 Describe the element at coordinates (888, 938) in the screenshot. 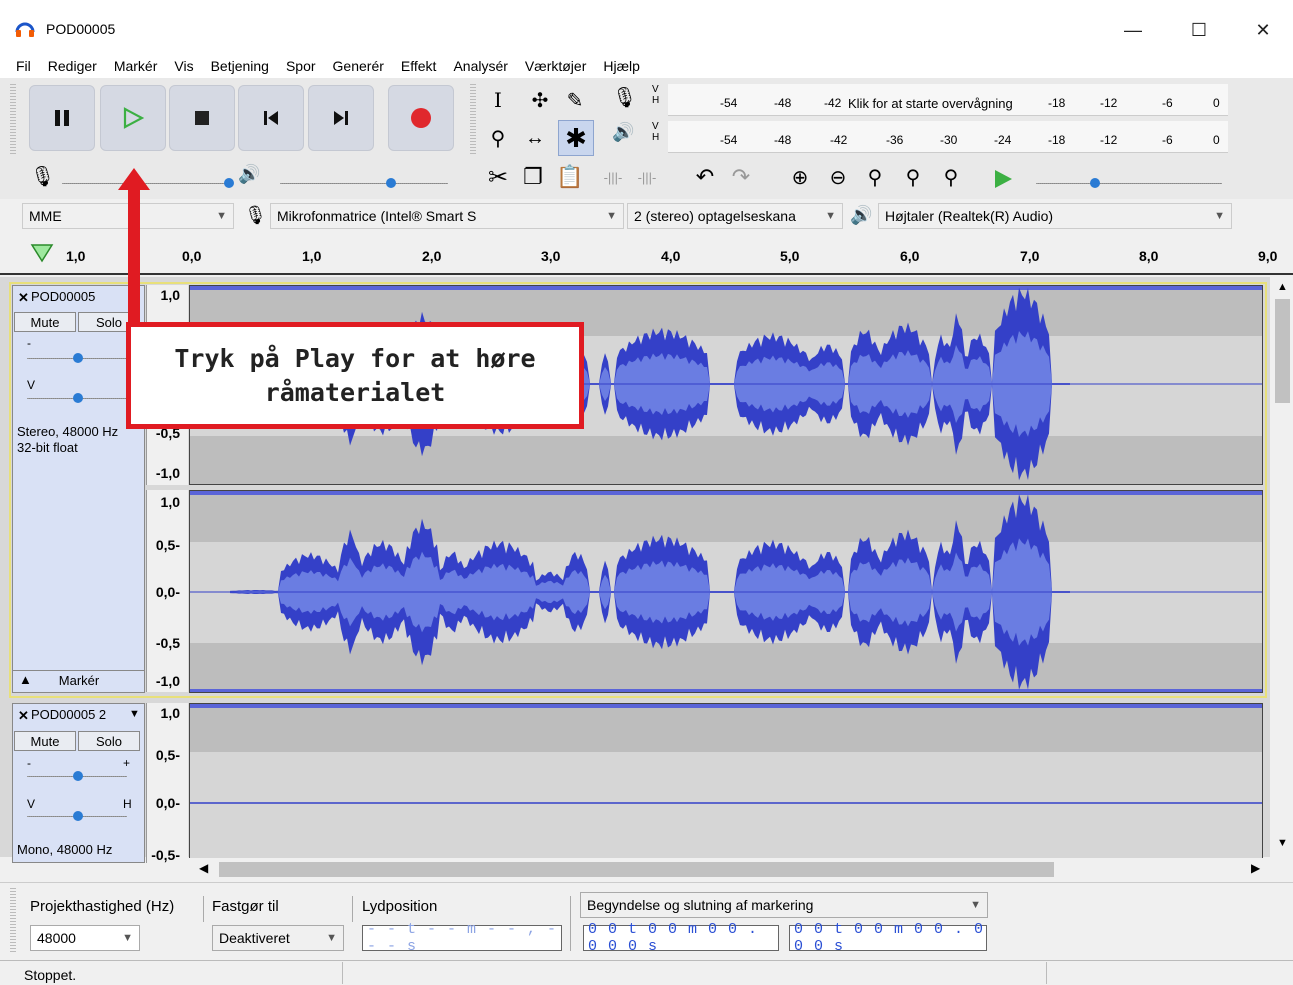

I see `selection-end-time: 0 0 t 0 0 m 0 0 . 0 0 0 s` at that location.